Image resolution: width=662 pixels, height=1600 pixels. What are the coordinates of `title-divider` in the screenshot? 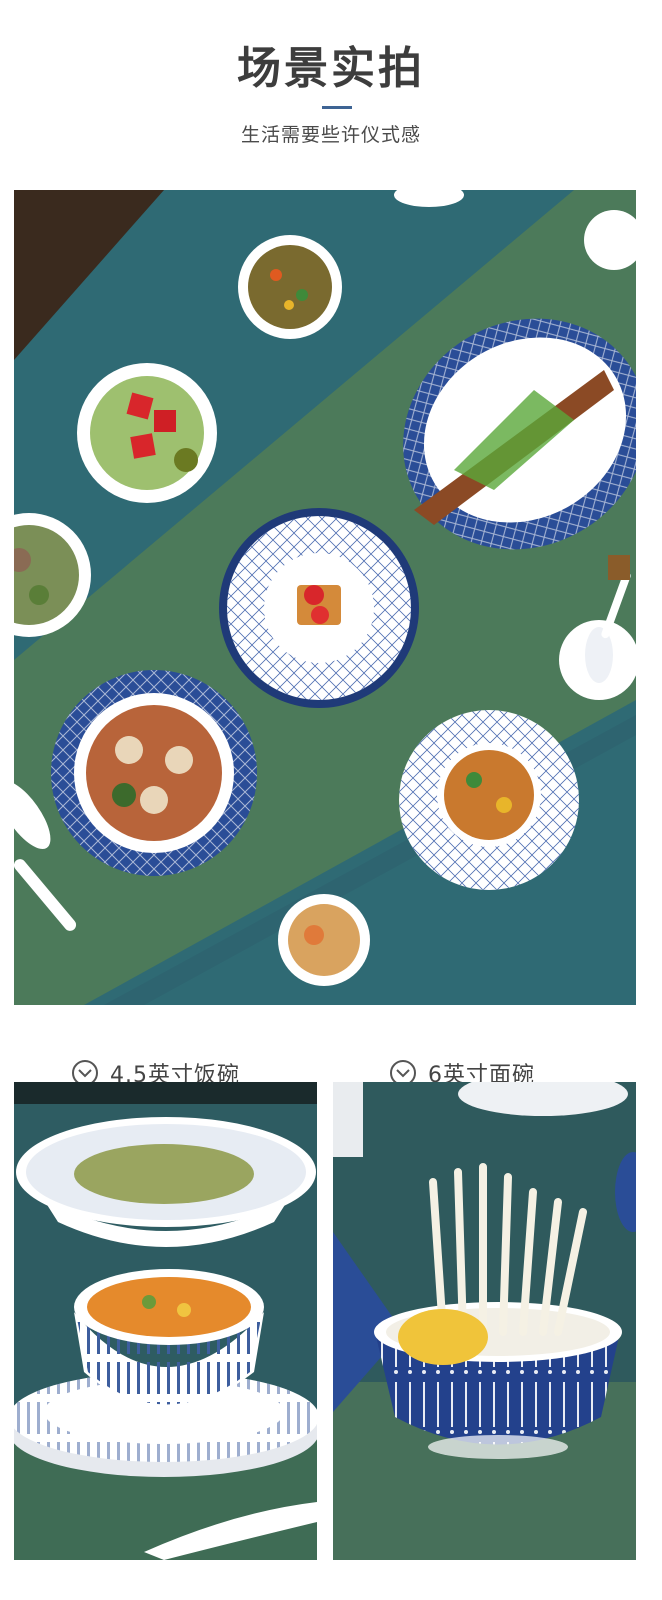 It's located at (337, 107).